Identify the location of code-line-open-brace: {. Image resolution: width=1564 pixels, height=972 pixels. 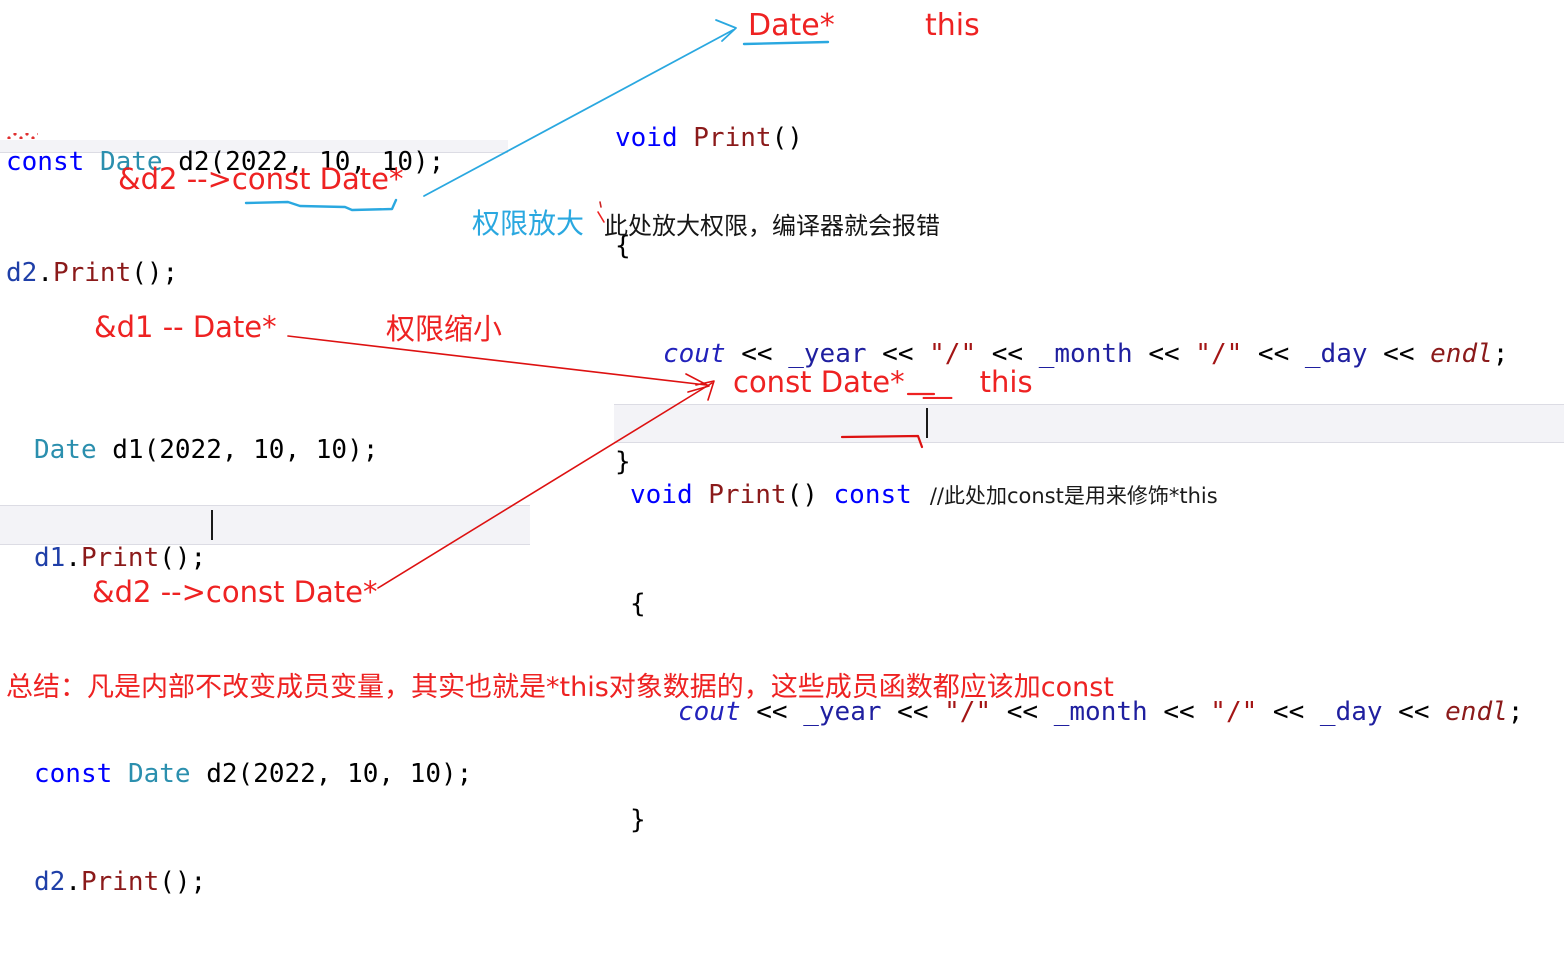
(1076, 604).